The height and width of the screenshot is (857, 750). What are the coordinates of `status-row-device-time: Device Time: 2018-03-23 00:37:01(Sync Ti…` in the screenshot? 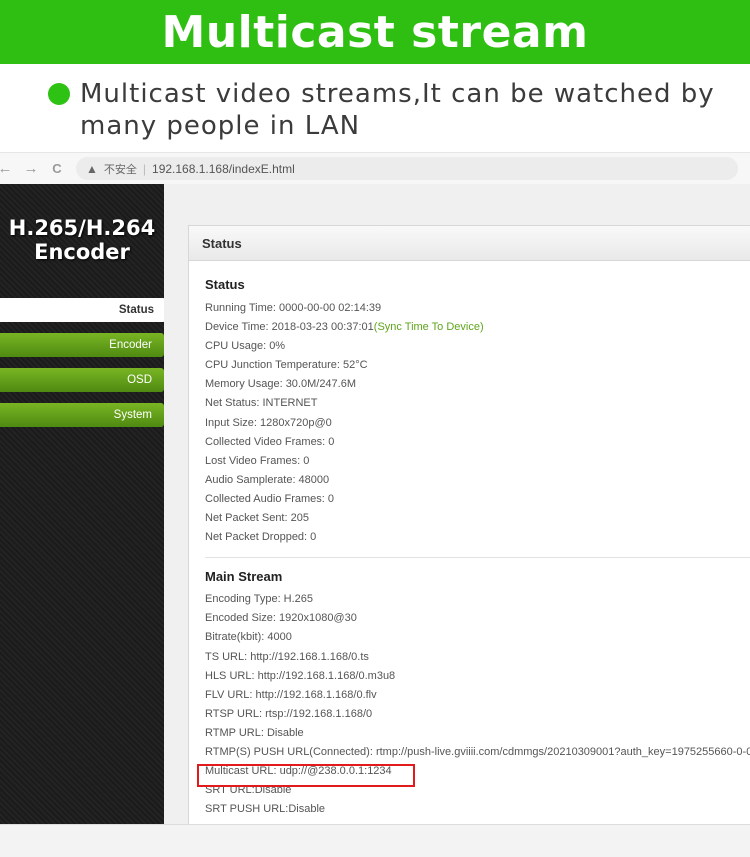 It's located at (477, 327).